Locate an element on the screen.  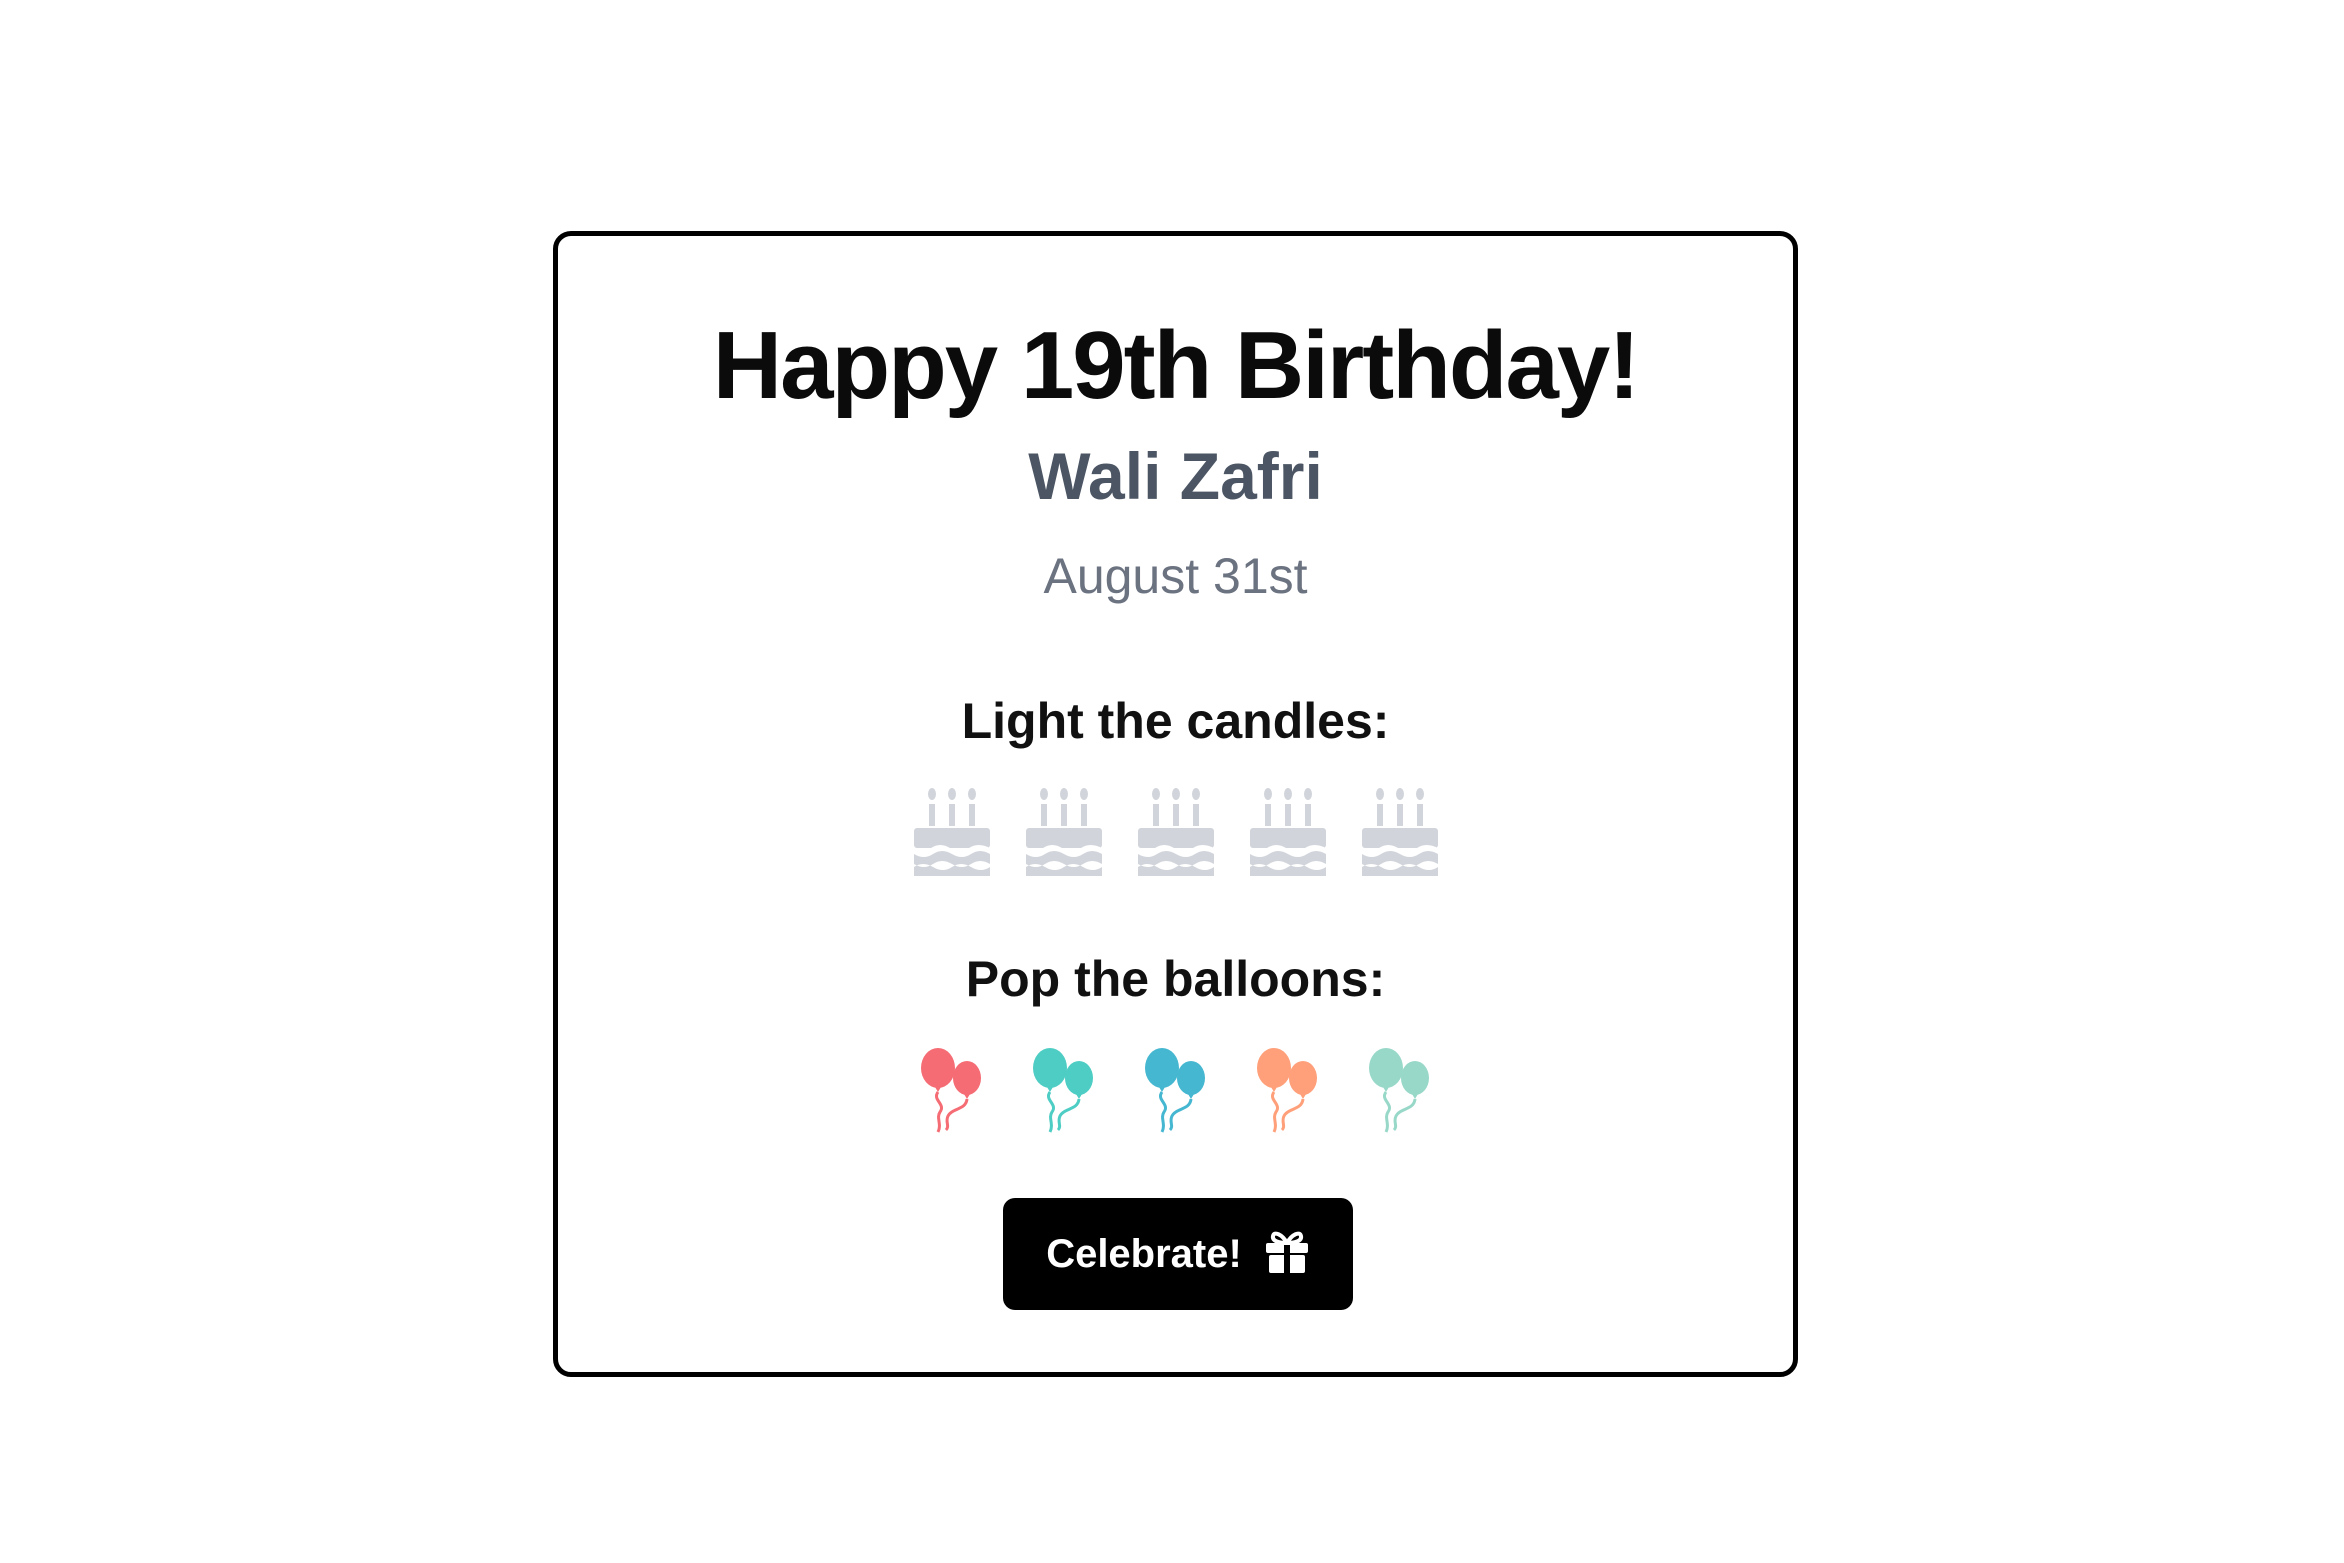
recipient-name: Wali Zafri is located at coordinates (1175, 476).